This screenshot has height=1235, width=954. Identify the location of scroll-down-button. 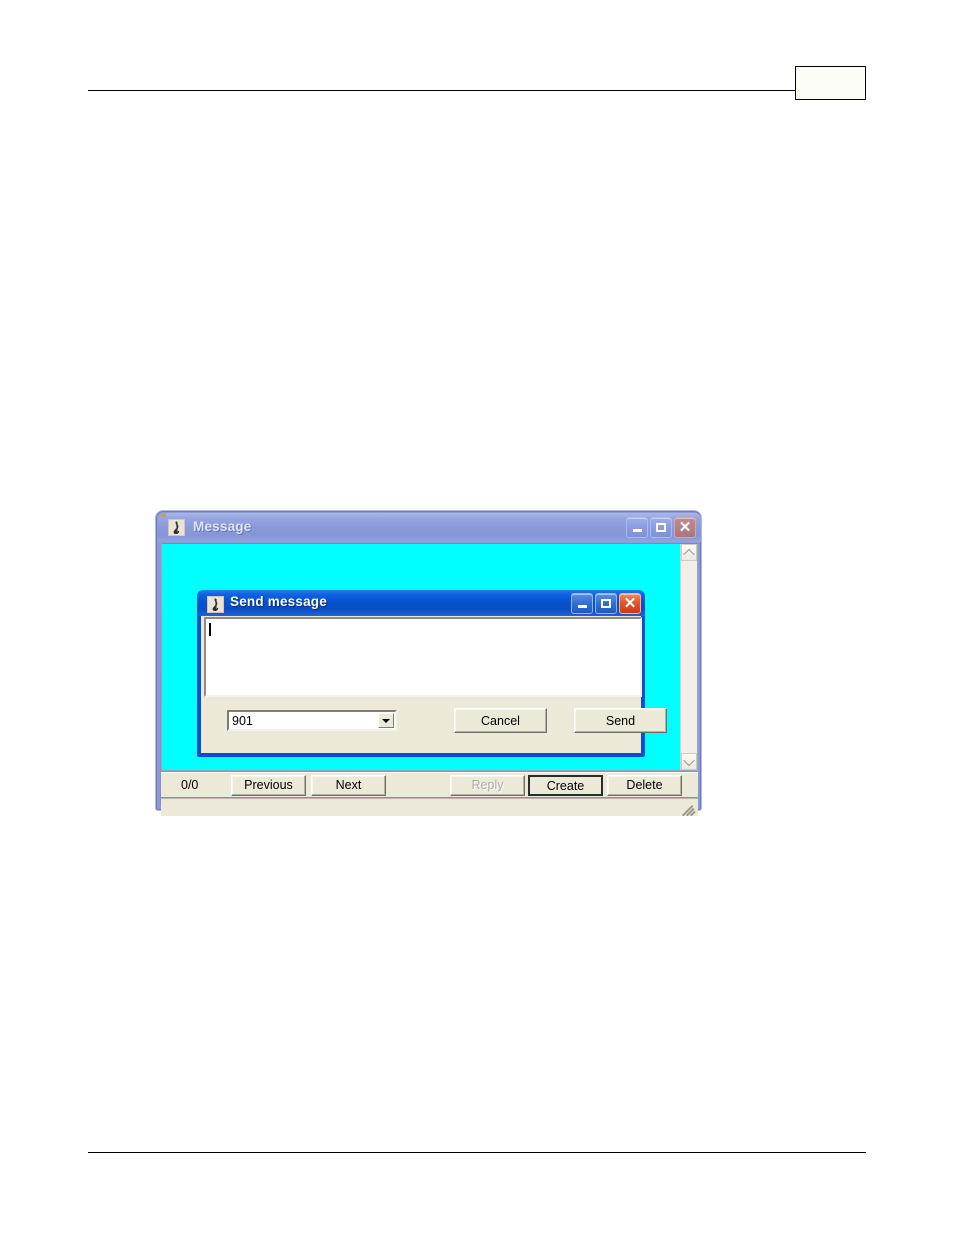
(689, 761).